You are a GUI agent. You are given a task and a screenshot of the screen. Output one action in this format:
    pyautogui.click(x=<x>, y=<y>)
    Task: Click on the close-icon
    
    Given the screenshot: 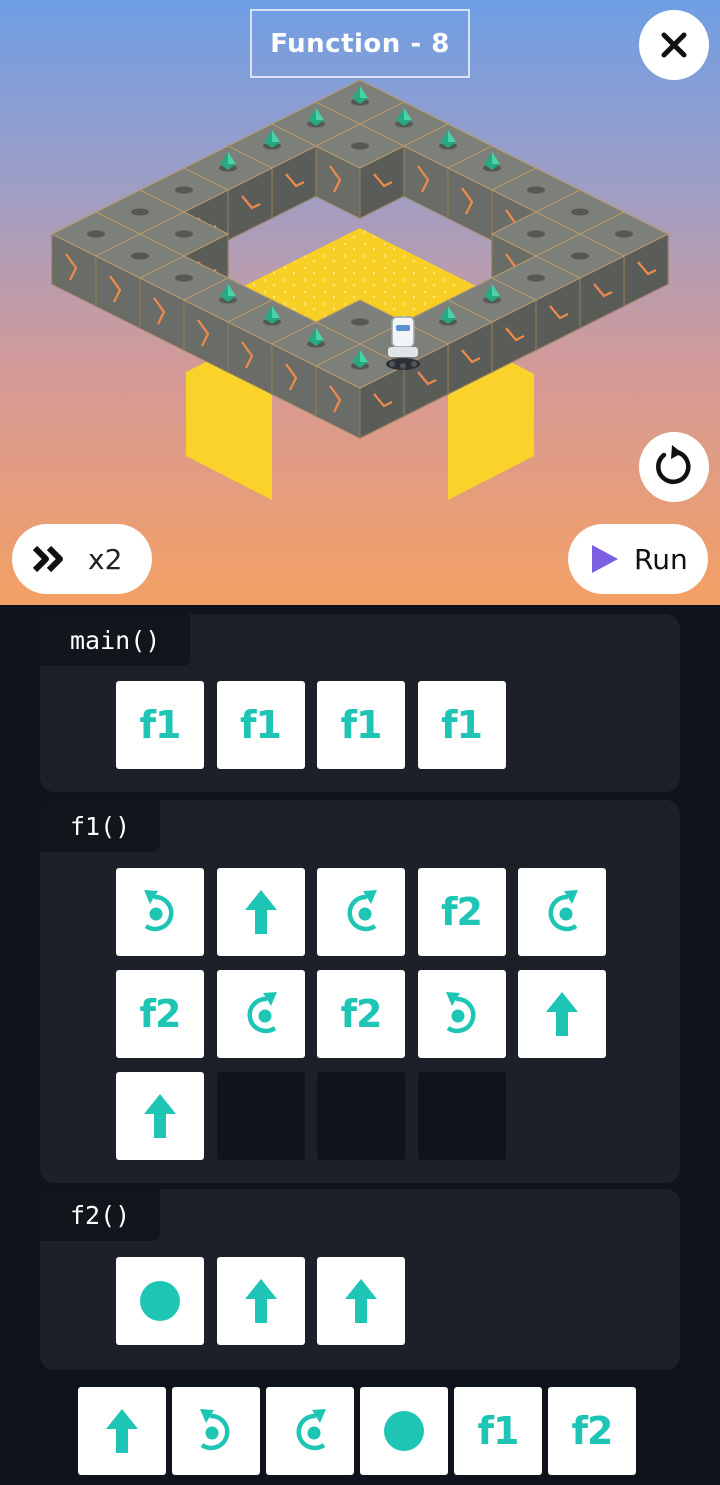 What is the action you would take?
    pyautogui.click(x=674, y=45)
    